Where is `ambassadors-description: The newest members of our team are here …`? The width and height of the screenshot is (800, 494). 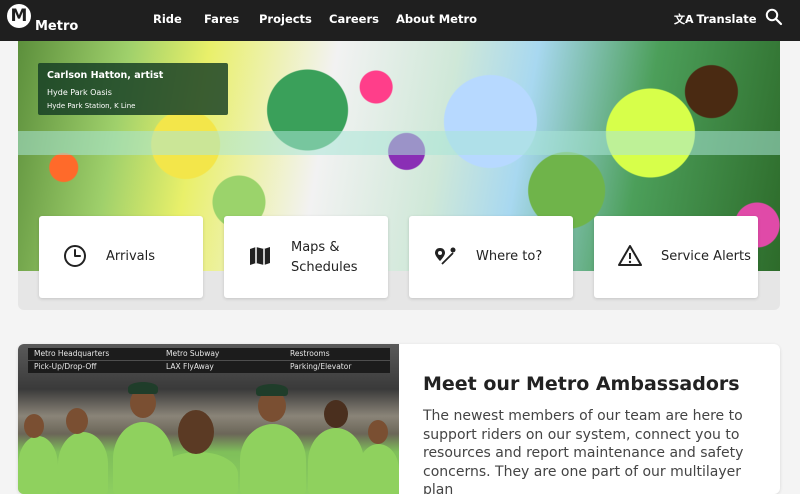 ambassadors-description: The newest members of our team are here … is located at coordinates (583, 451).